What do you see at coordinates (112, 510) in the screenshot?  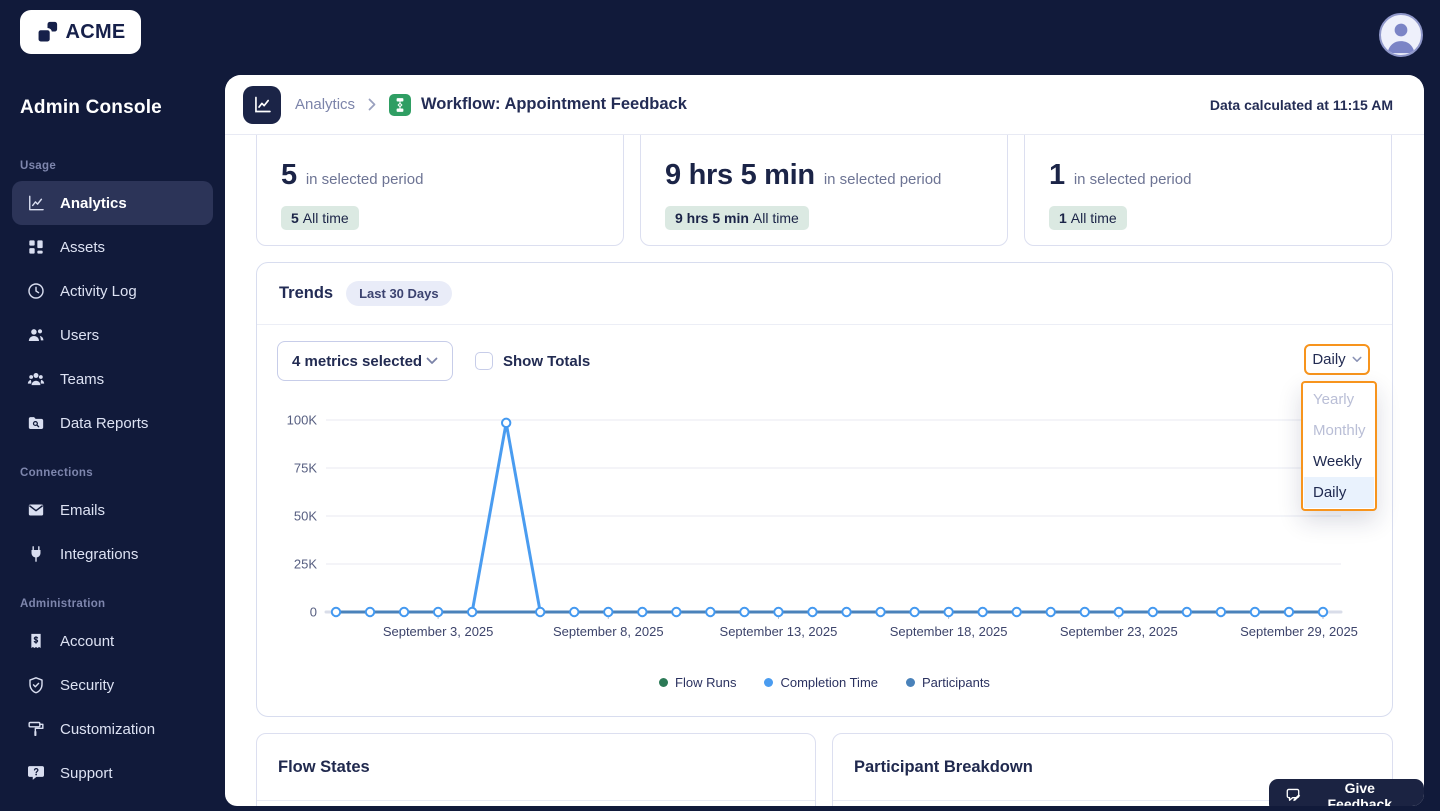 I see `sidebar-item-emails: Emails` at bounding box center [112, 510].